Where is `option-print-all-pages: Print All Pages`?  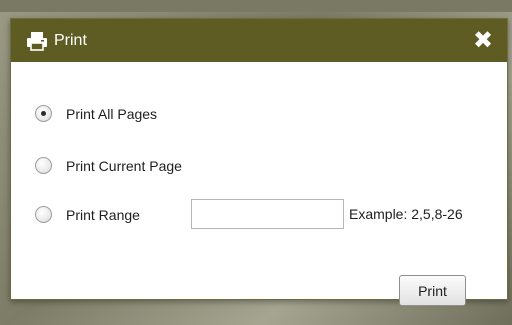
option-print-all-pages: Print All Pages is located at coordinates (96, 113).